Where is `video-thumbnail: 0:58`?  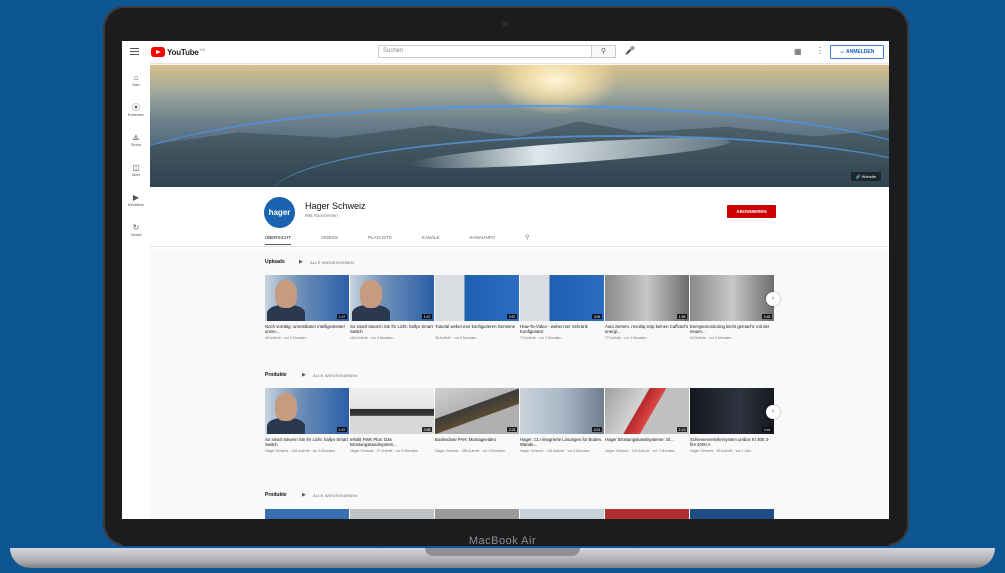
video-thumbnail: 0:58 is located at coordinates (392, 411).